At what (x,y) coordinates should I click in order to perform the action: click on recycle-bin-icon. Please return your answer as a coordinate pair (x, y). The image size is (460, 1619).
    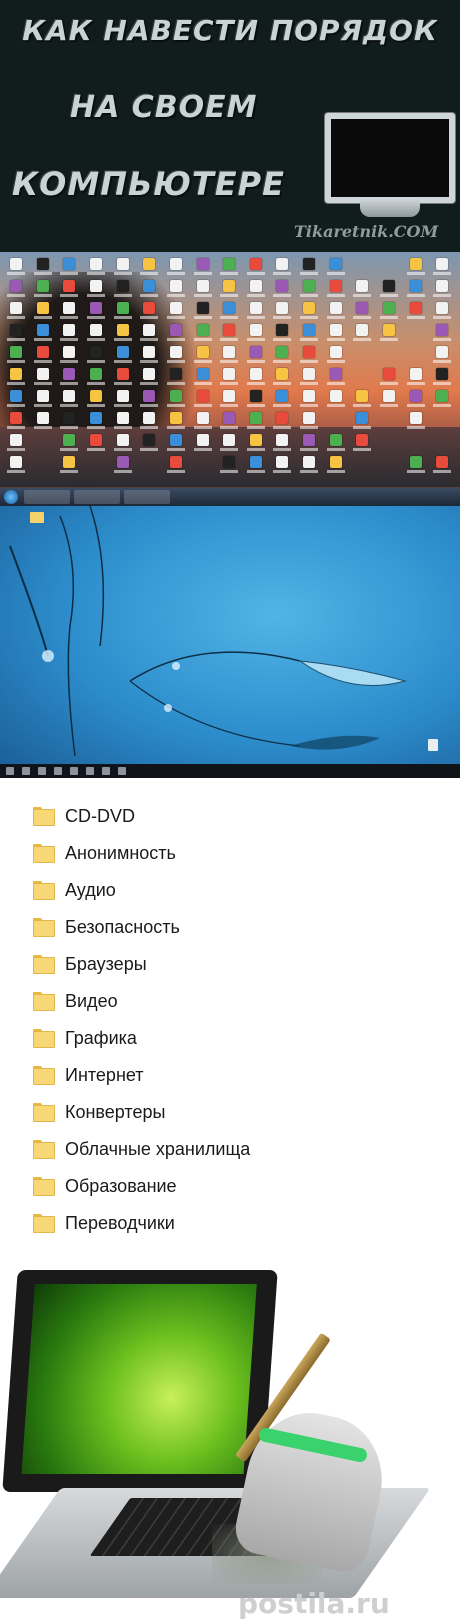
    Looking at the image, I should click on (433, 745).